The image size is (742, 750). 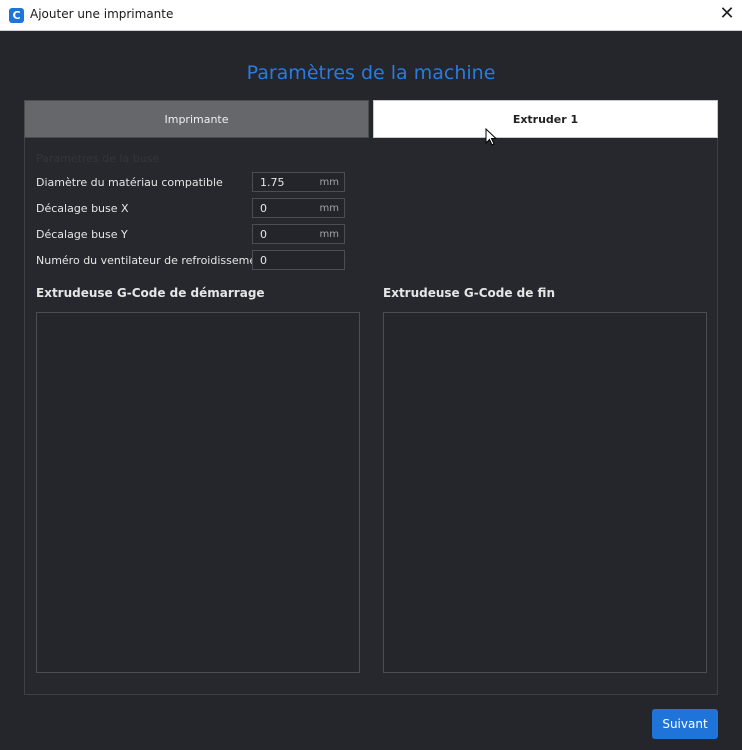 I want to click on nozzle-offset-y-label: Décalage buse Y, so click(x=82, y=234).